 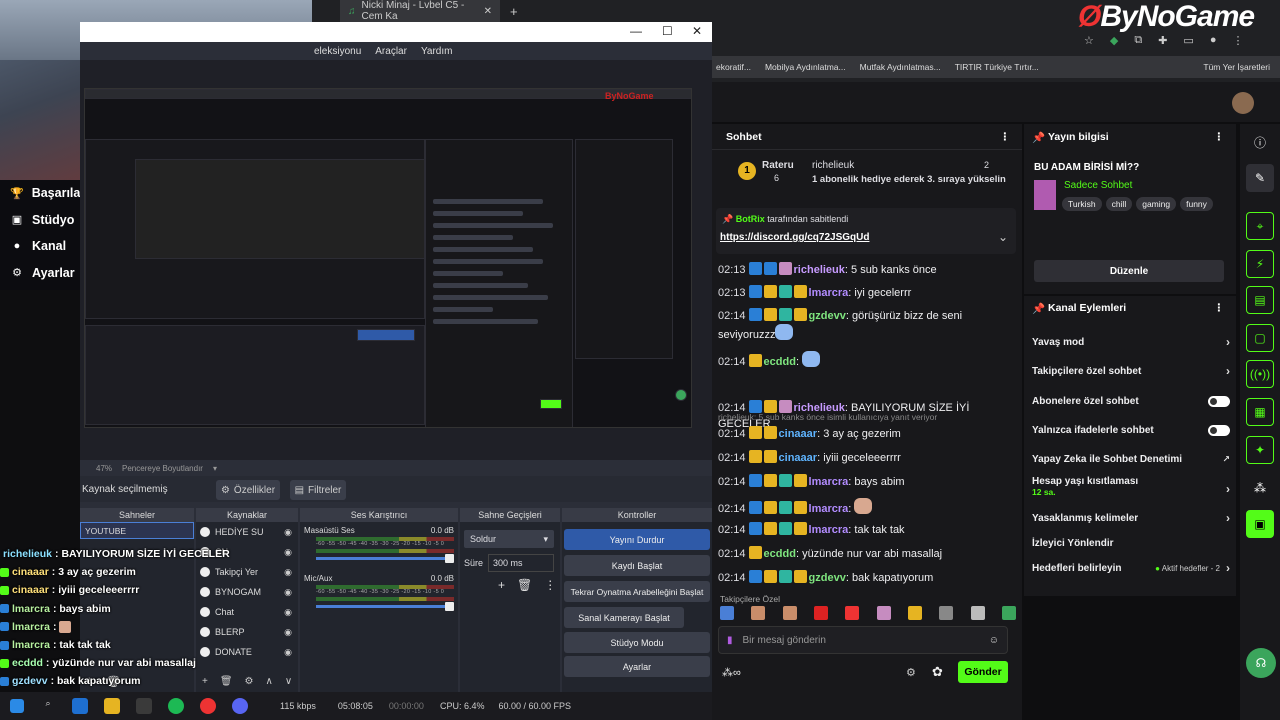 I want to click on new-tab-button: +, so click(x=514, y=11).